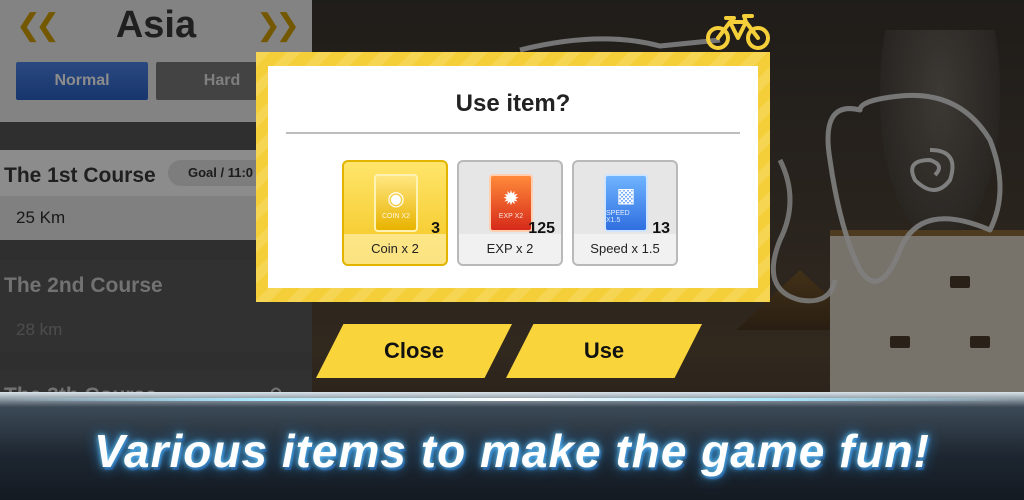  I want to click on banner-glow-line, so click(512, 399).